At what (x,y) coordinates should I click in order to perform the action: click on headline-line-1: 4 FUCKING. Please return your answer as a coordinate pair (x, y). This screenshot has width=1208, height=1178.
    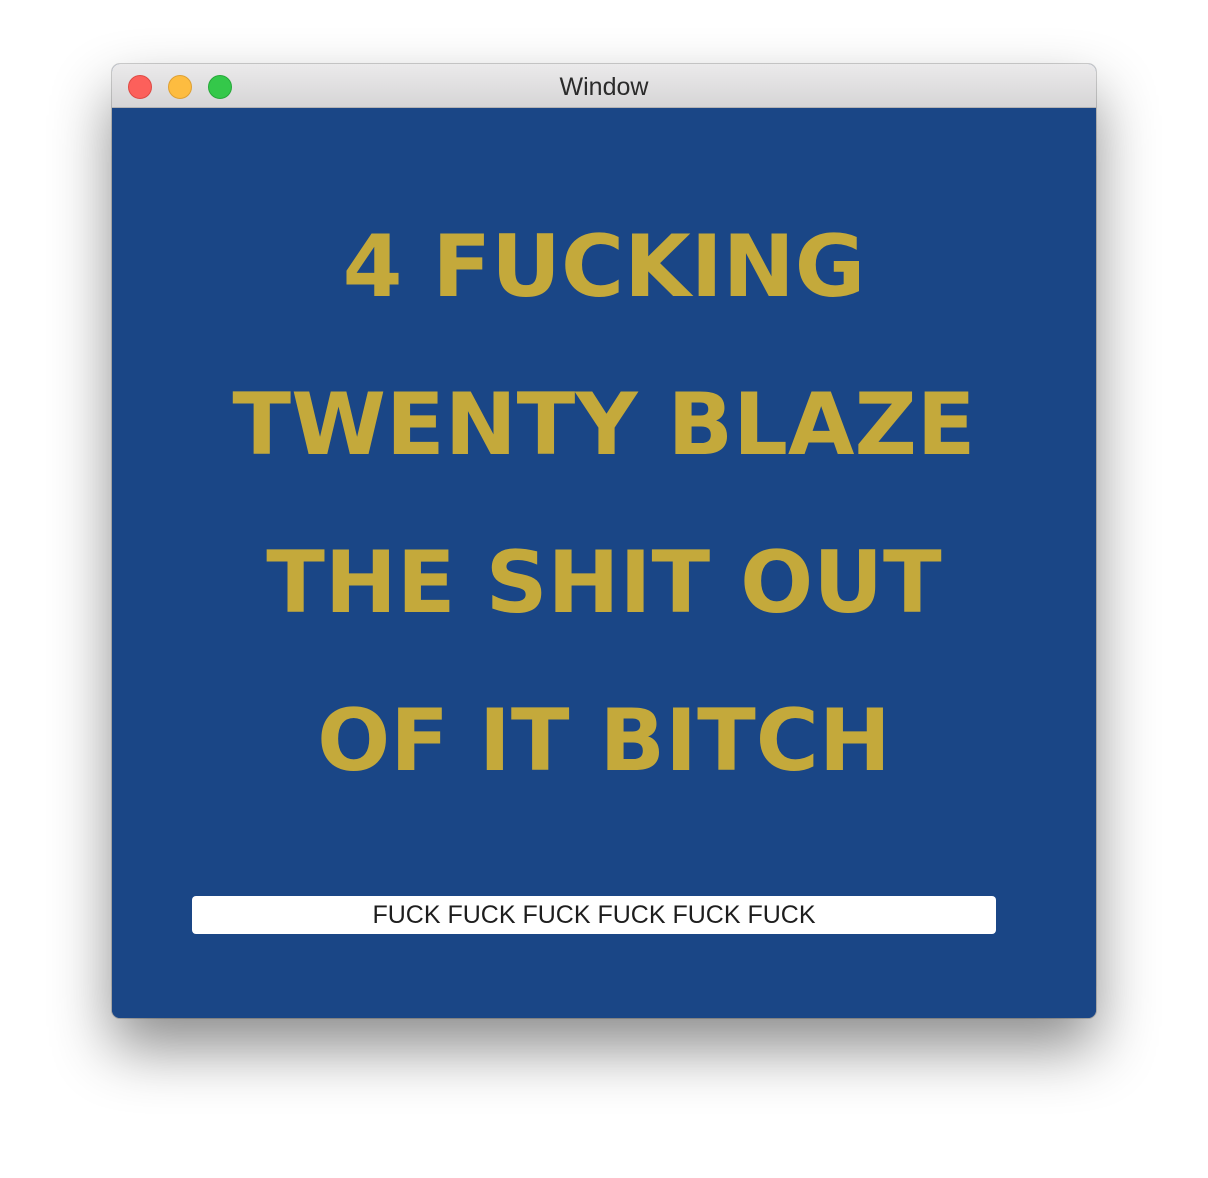
    Looking at the image, I should click on (604, 267).